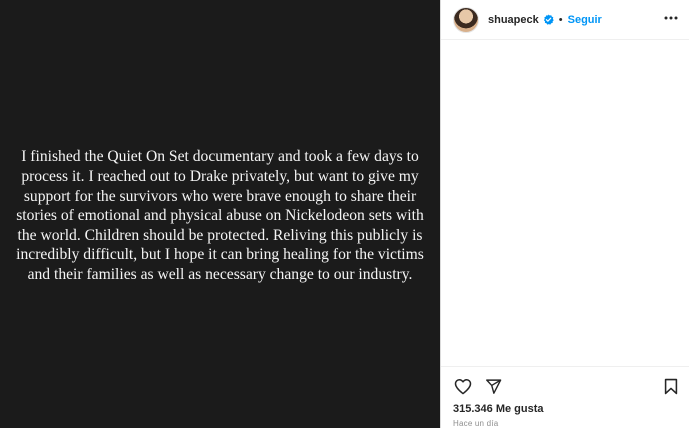  Describe the element at coordinates (473, 409) in the screenshot. I see `likes-number: 315.346` at that location.